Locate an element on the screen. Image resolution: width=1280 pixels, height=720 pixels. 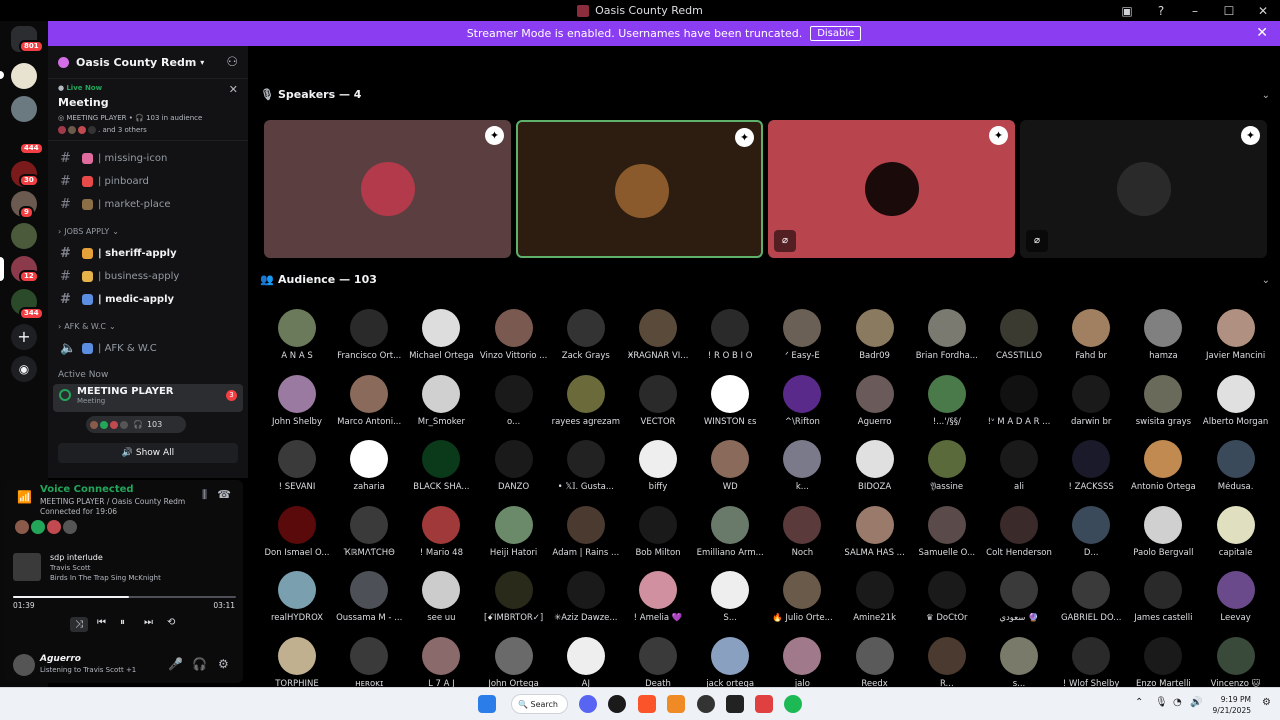
shuffle-icon: ⤨ is located at coordinates (79, 624).